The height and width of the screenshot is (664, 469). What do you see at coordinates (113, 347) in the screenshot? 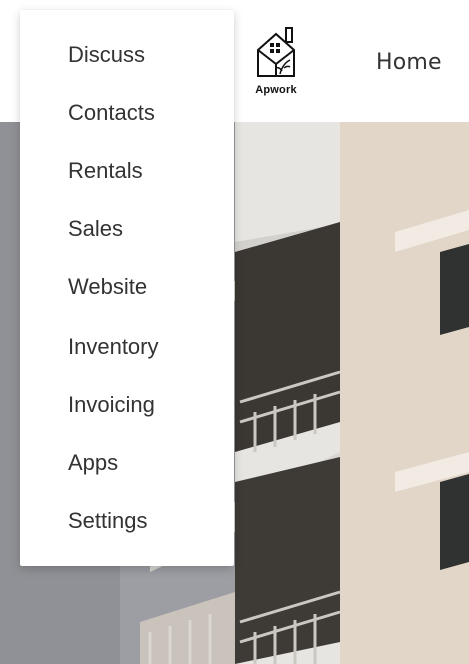
I see `menu-item-inventory: Inventory` at bounding box center [113, 347].